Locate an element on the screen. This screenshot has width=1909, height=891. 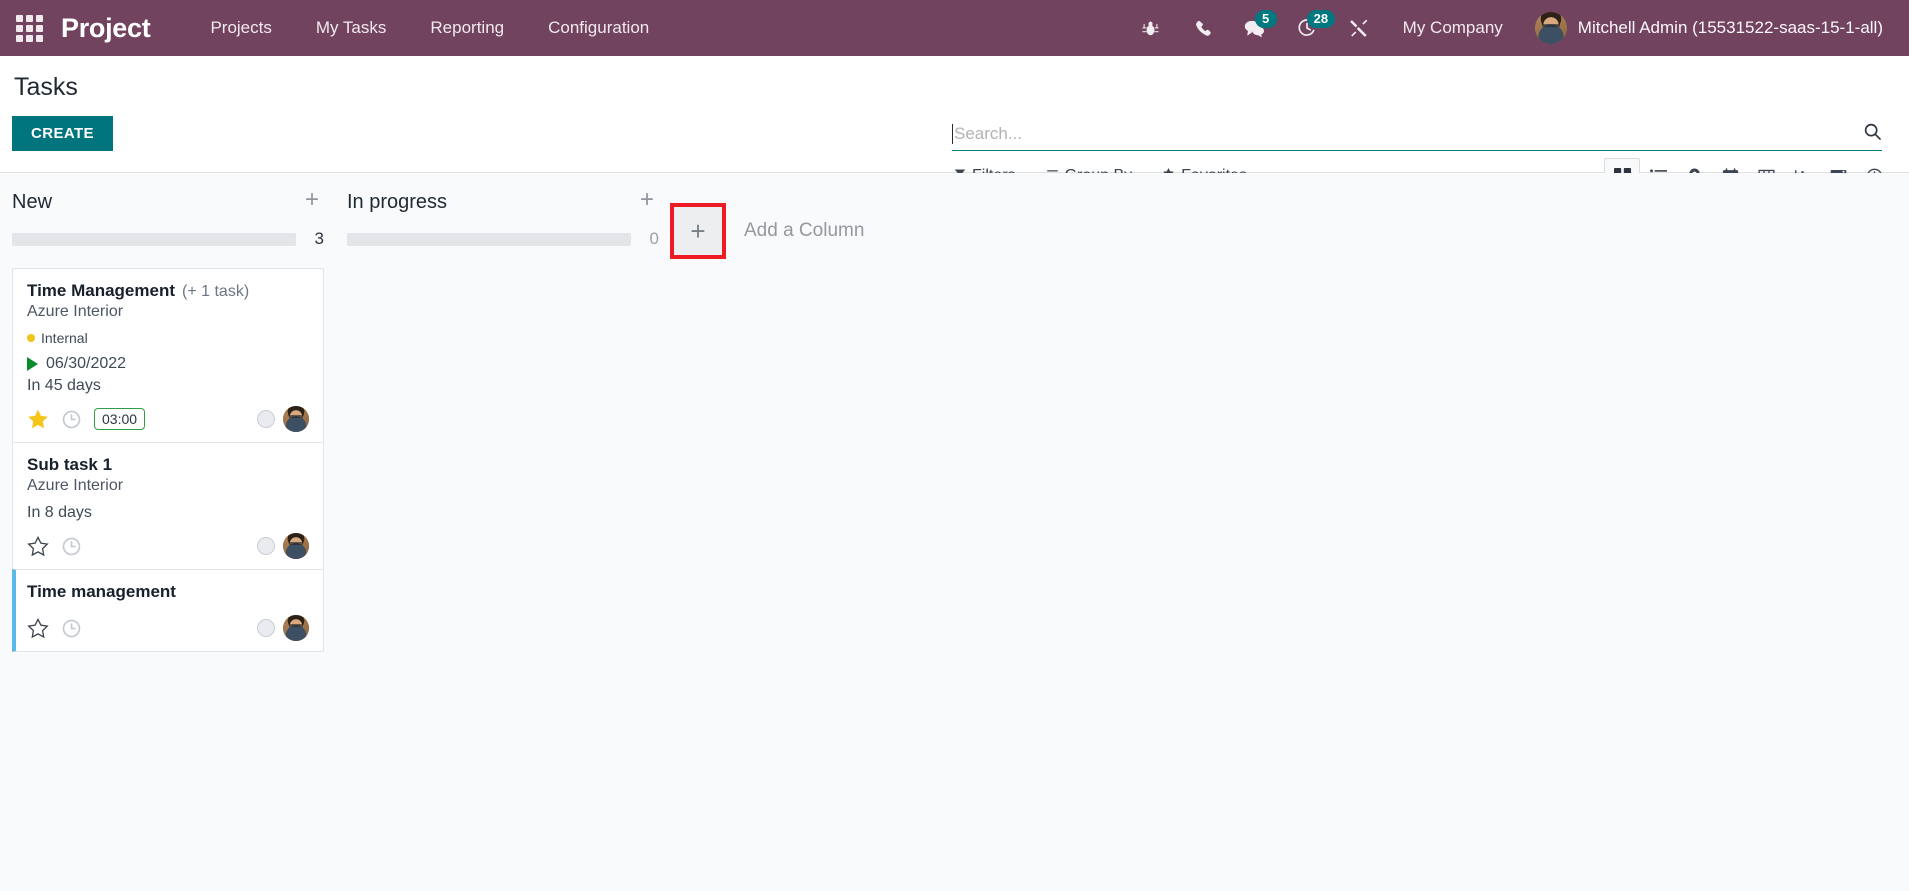
star-filled-icon is located at coordinates (38, 419).